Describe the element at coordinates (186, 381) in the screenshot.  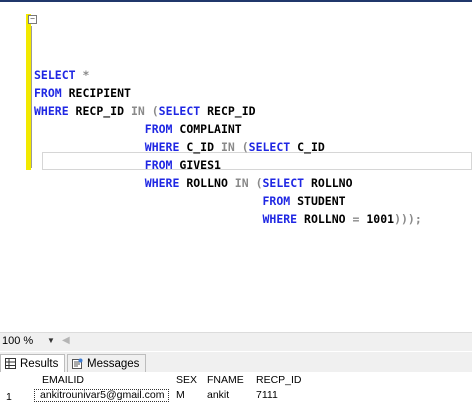
I see `column-header-sex: SEX` at that location.